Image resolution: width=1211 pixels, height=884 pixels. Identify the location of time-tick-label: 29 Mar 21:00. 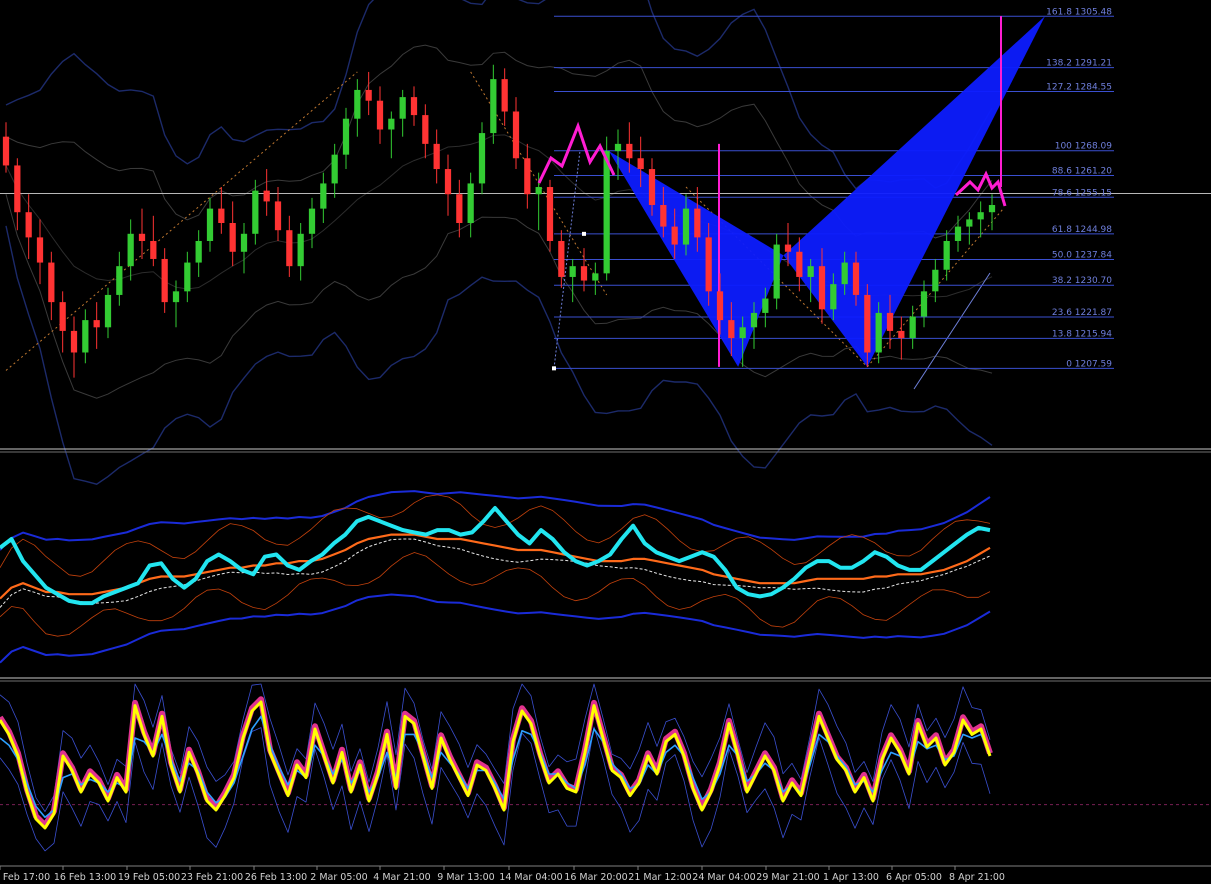
(787, 877).